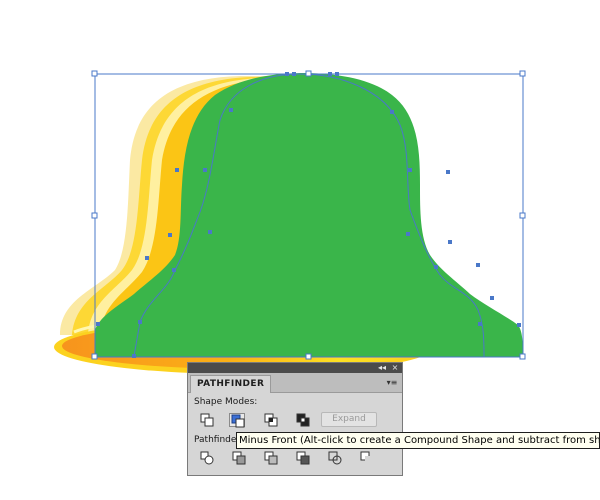  What do you see at coordinates (231, 384) in the screenshot?
I see `tab-pathfinder: PATHFINDER` at bounding box center [231, 384].